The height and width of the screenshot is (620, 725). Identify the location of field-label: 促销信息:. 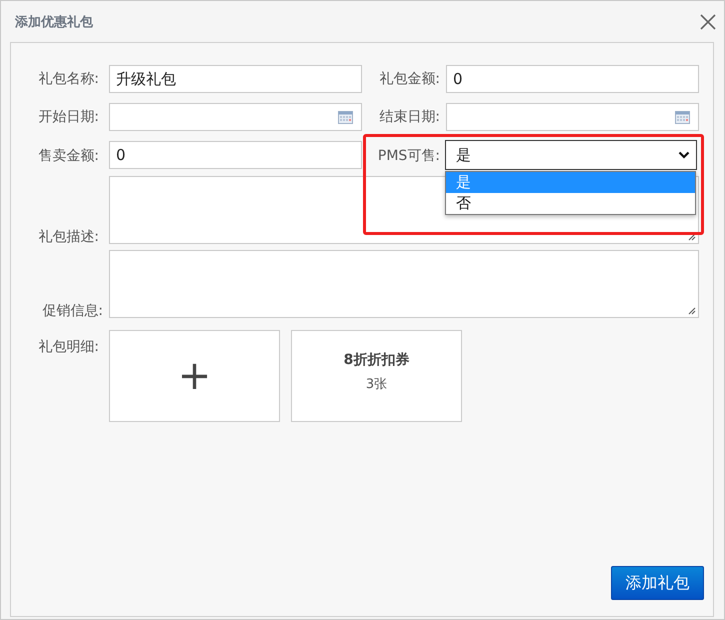
(72, 311).